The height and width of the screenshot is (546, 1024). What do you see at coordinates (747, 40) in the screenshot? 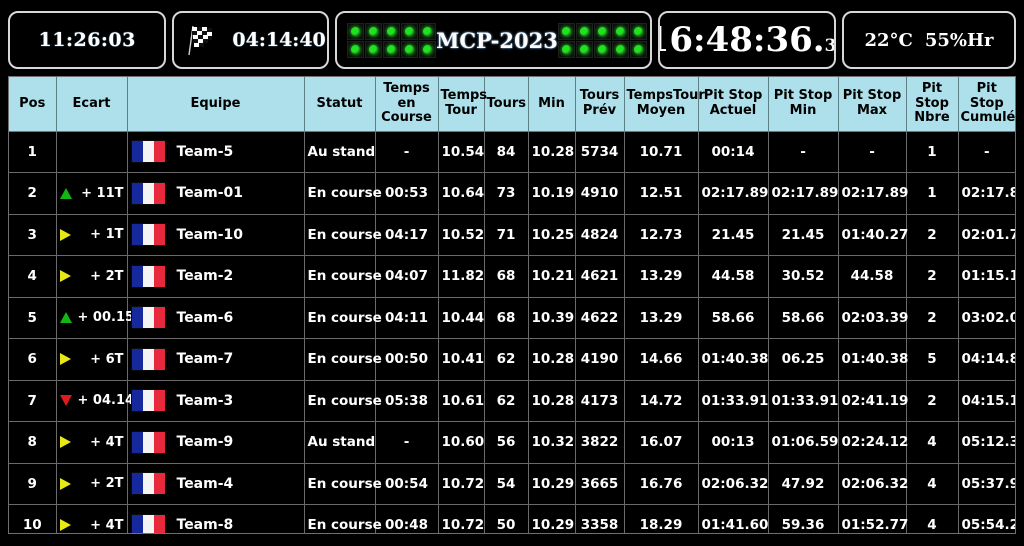
I see `session-time-value: 16:48:36.38` at bounding box center [747, 40].